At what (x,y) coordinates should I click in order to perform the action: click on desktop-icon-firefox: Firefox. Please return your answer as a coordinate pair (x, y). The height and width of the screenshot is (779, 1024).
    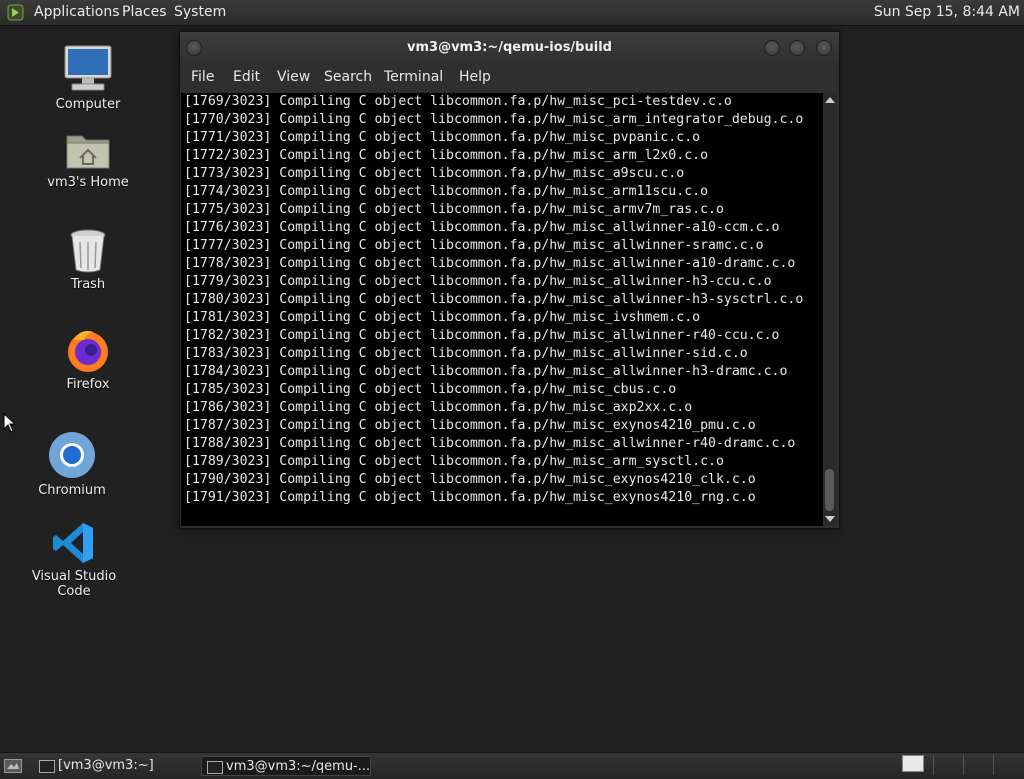
    Looking at the image, I should click on (88, 359).